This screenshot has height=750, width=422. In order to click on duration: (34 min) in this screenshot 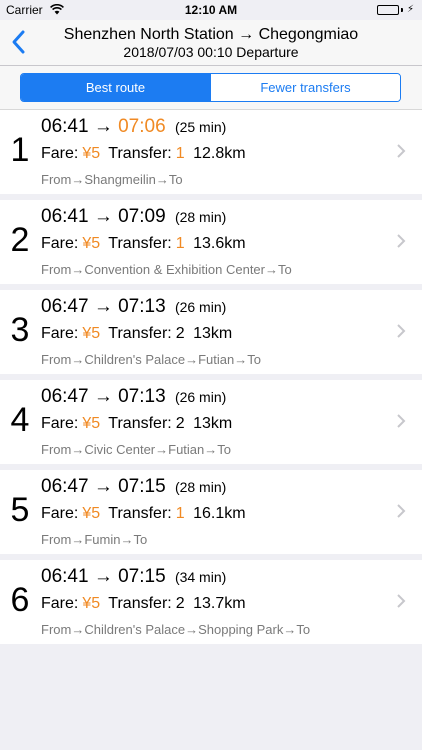, I will do `click(200, 577)`.